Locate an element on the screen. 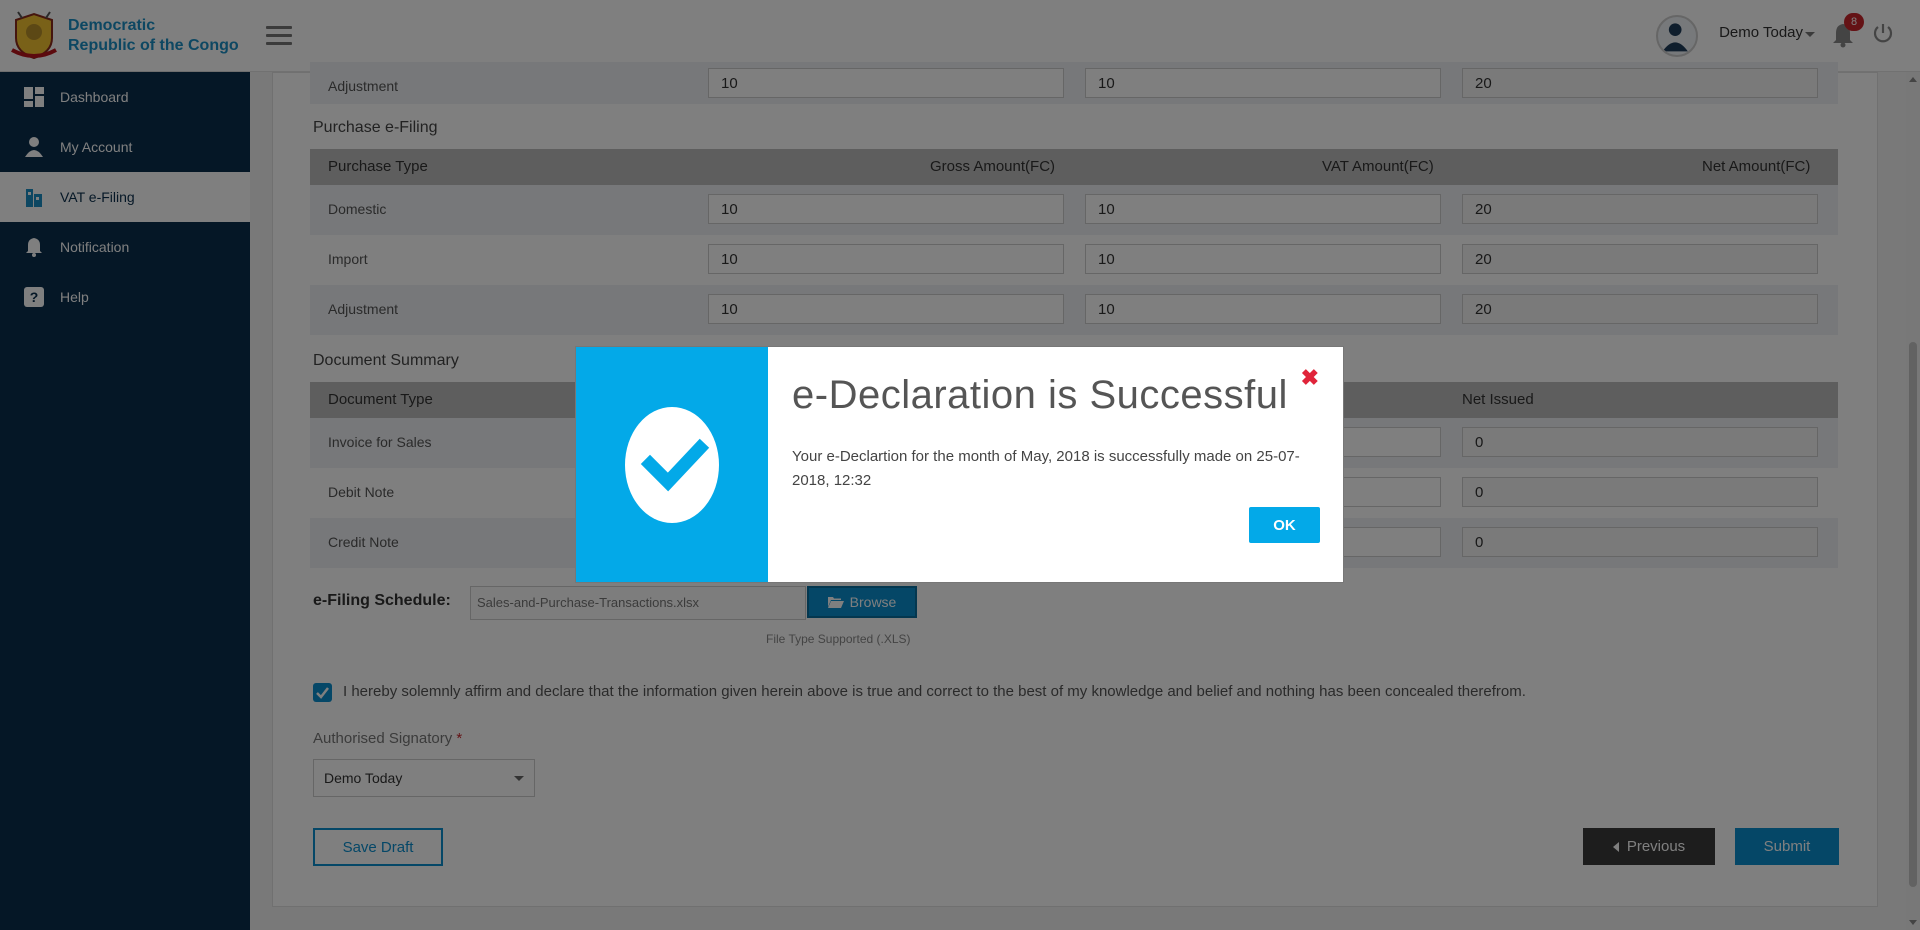 The image size is (1920, 930). ok-button: OK is located at coordinates (1284, 525).